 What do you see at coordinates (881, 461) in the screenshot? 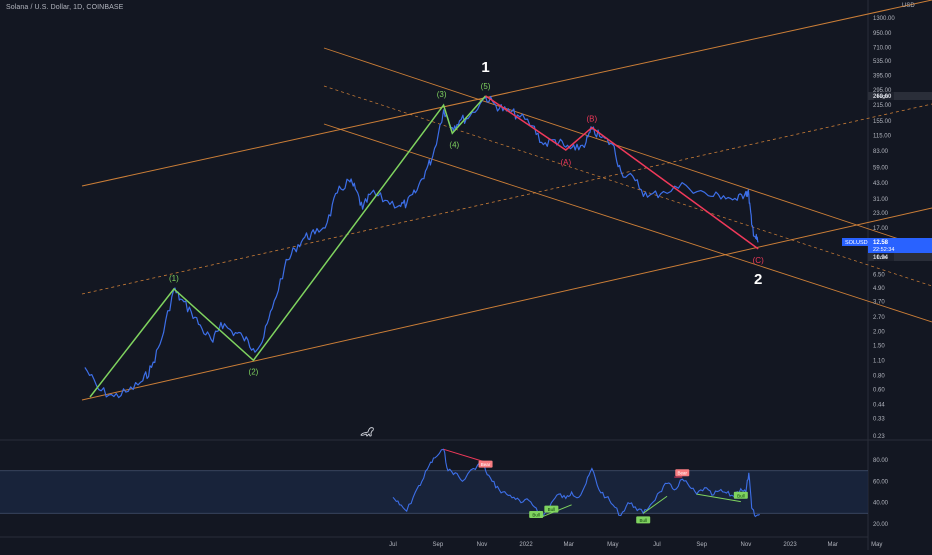
I see `rsi-axis-tick: 80.00` at bounding box center [881, 461].